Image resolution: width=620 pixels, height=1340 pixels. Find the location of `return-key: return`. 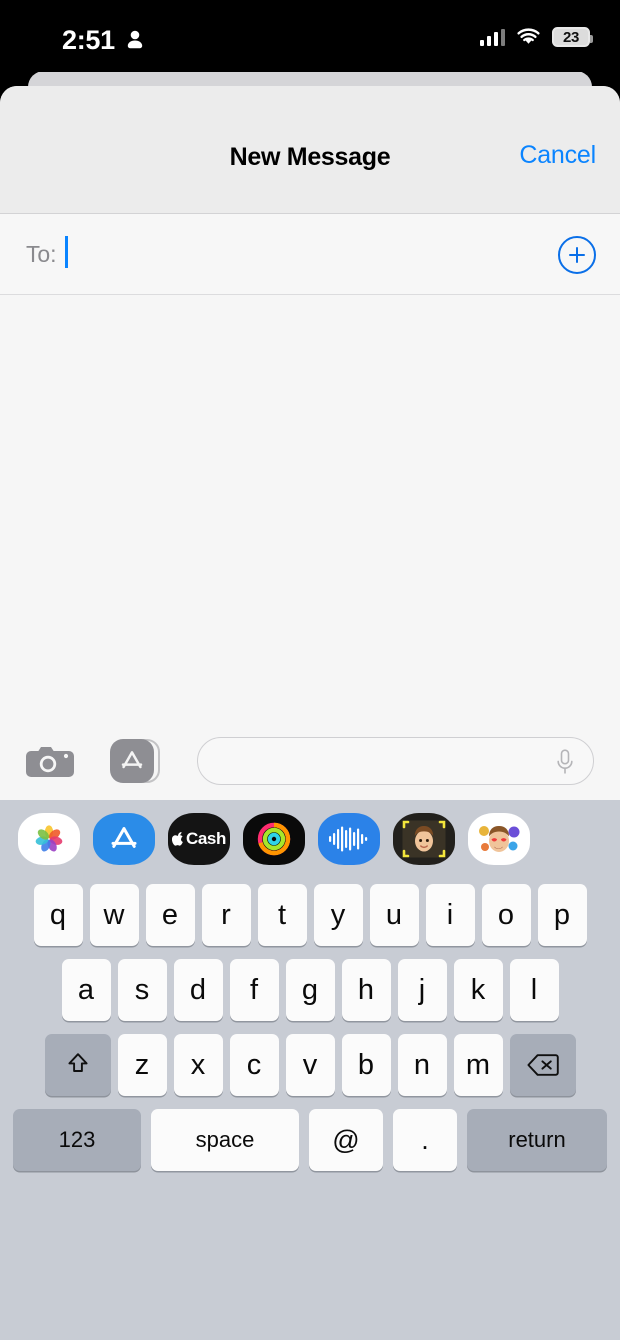

return-key: return is located at coordinates (537, 1140).